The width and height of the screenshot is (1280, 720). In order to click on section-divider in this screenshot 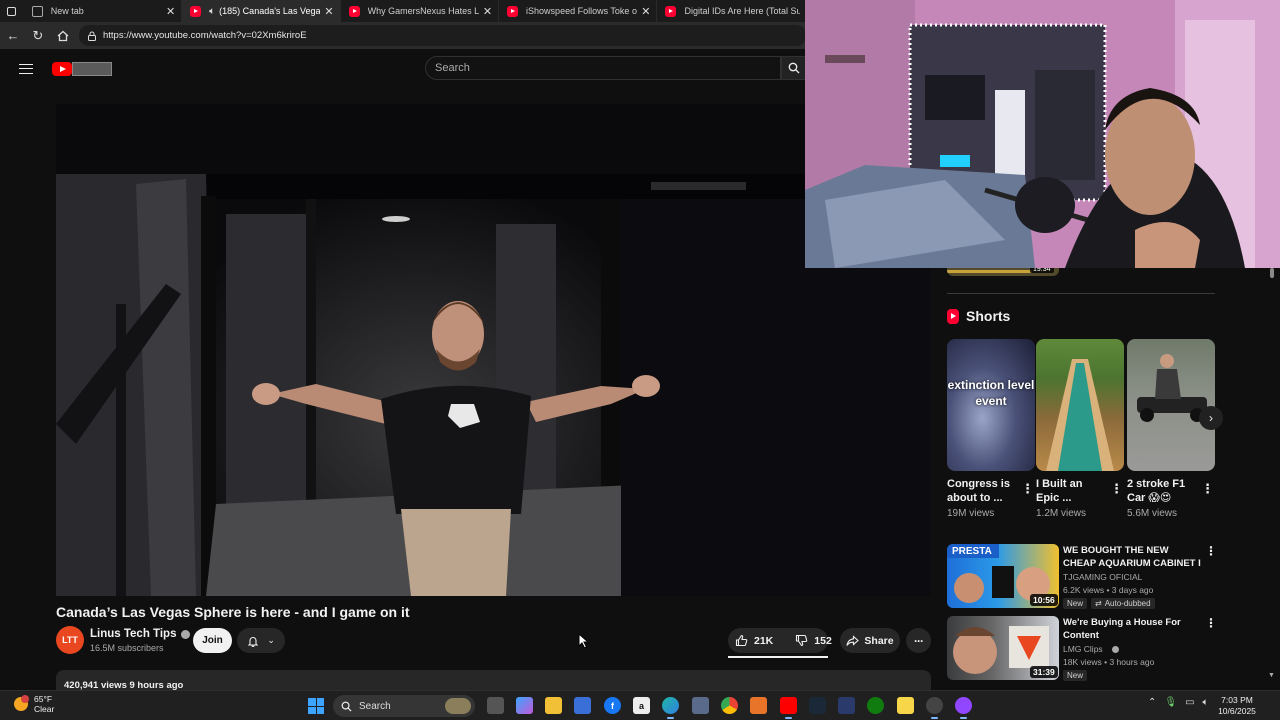, I will do `click(1081, 293)`.